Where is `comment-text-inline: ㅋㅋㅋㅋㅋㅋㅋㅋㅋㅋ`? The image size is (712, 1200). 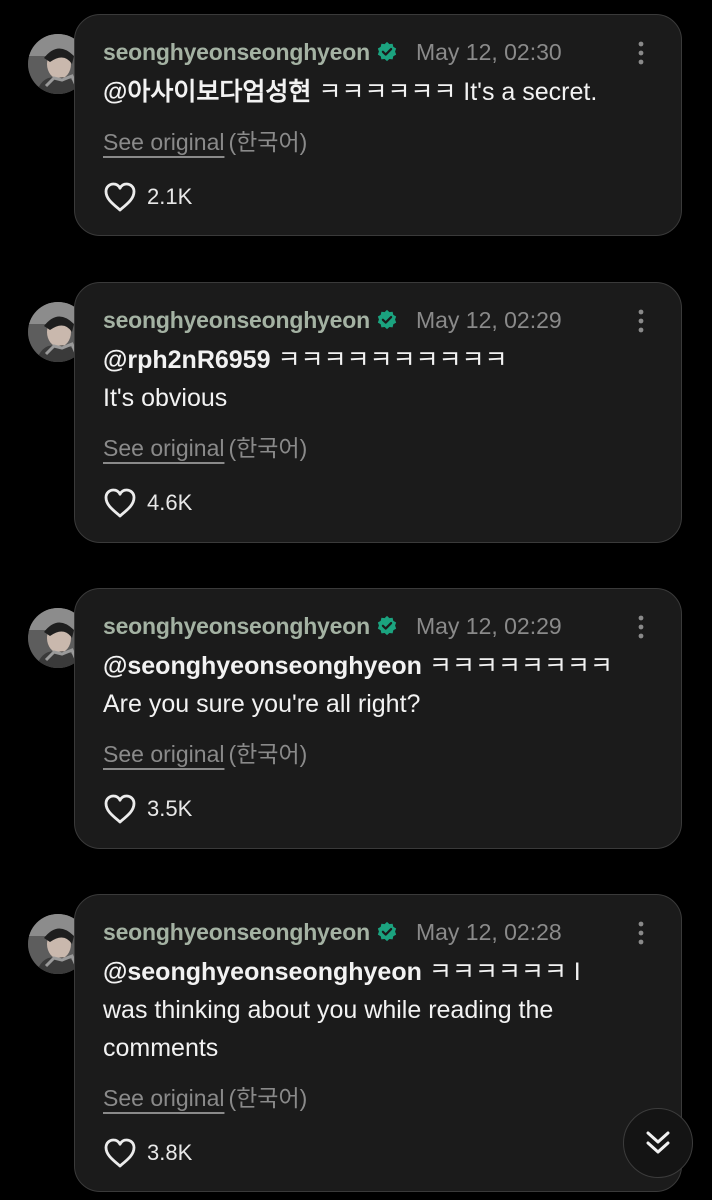 comment-text-inline: ㅋㅋㅋㅋㅋㅋㅋㅋㅋㅋ is located at coordinates (389, 360).